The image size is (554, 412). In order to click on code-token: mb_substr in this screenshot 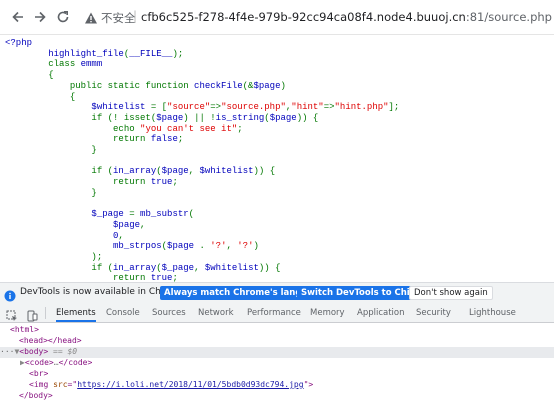, I will do `click(164, 214)`.